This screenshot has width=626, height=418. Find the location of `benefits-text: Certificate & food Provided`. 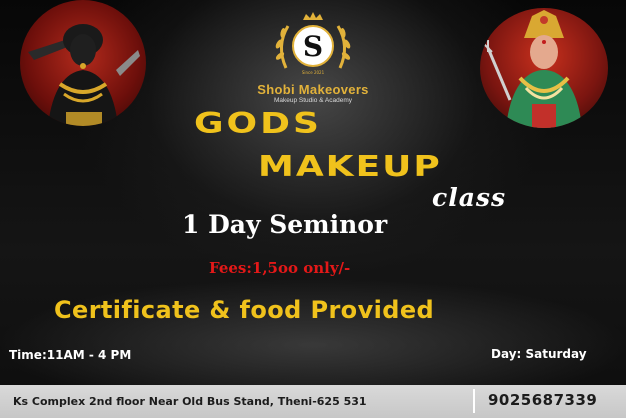

benefits-text: Certificate & food Provided is located at coordinates (244, 310).